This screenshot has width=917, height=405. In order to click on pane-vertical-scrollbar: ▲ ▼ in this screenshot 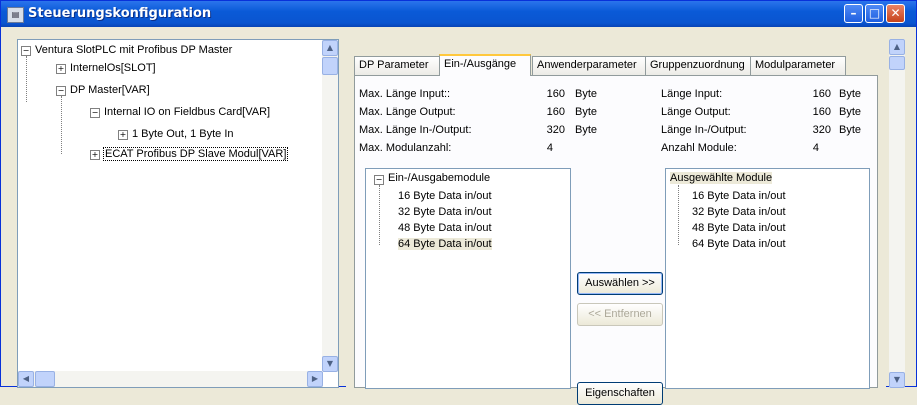, I will do `click(897, 213)`.